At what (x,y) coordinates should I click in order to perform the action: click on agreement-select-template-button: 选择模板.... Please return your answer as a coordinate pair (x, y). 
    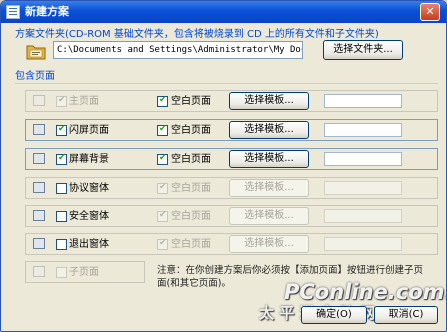
    Looking at the image, I should click on (269, 188).